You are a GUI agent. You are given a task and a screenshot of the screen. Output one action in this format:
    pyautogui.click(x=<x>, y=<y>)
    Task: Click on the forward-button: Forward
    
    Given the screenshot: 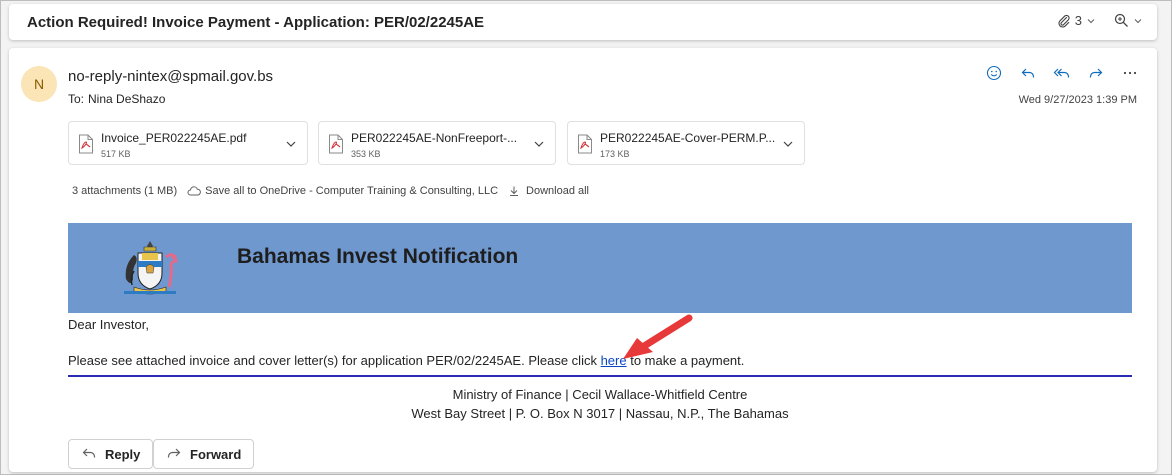 What is the action you would take?
    pyautogui.click(x=204, y=454)
    